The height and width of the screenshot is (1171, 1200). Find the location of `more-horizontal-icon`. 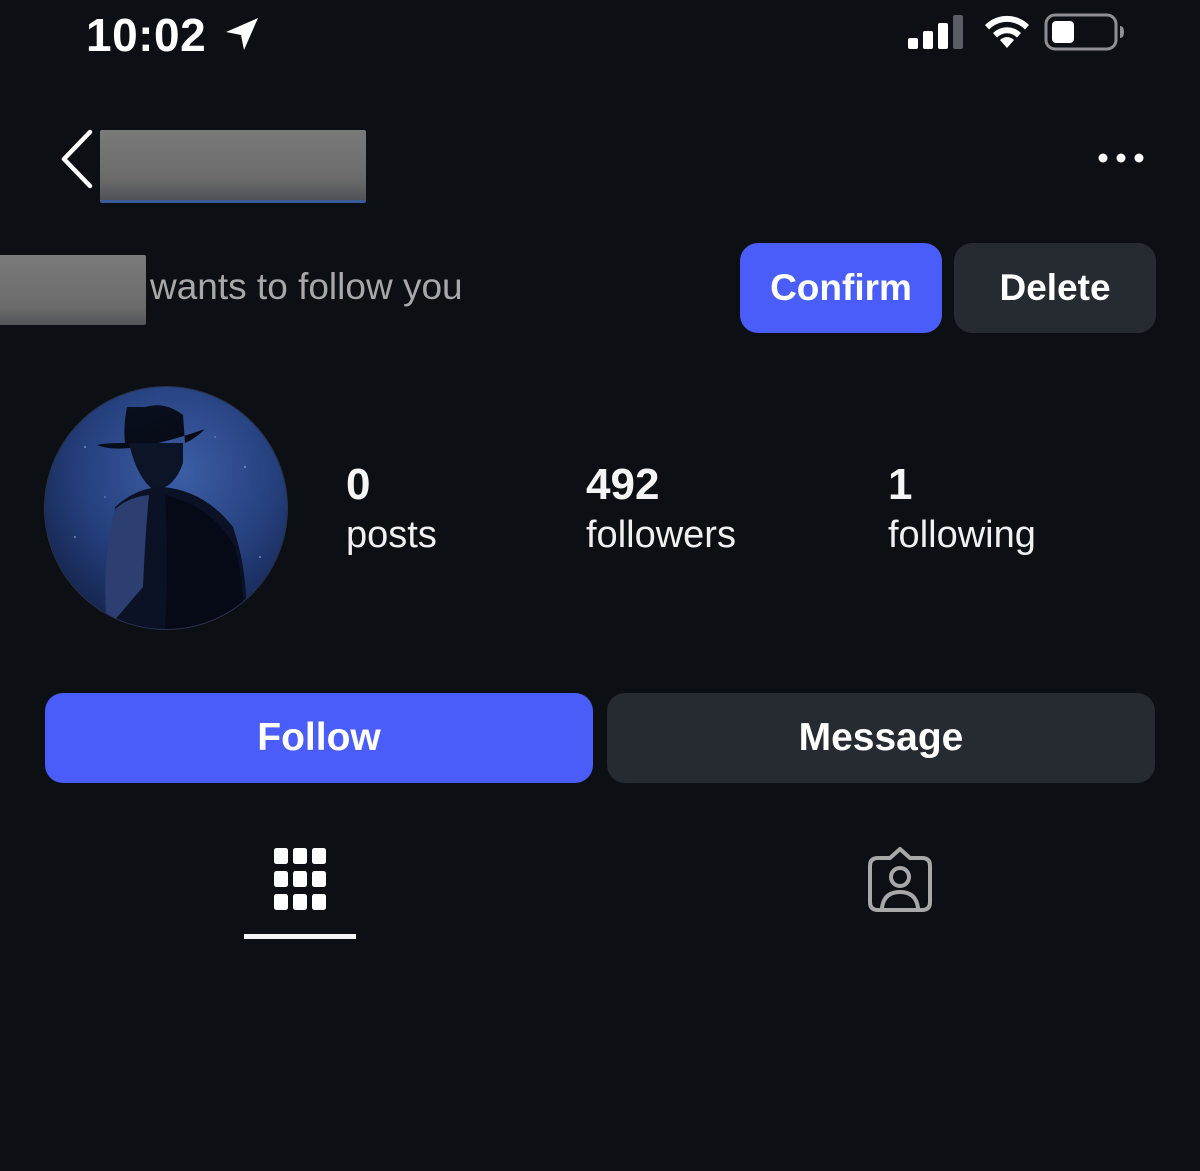

more-horizontal-icon is located at coordinates (1121, 158).